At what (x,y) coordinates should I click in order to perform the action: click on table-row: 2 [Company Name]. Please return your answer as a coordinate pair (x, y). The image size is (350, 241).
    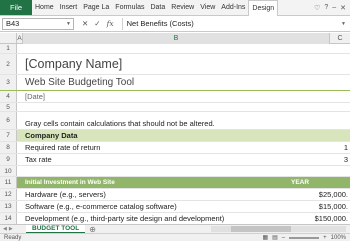
    Looking at the image, I should click on (175, 64).